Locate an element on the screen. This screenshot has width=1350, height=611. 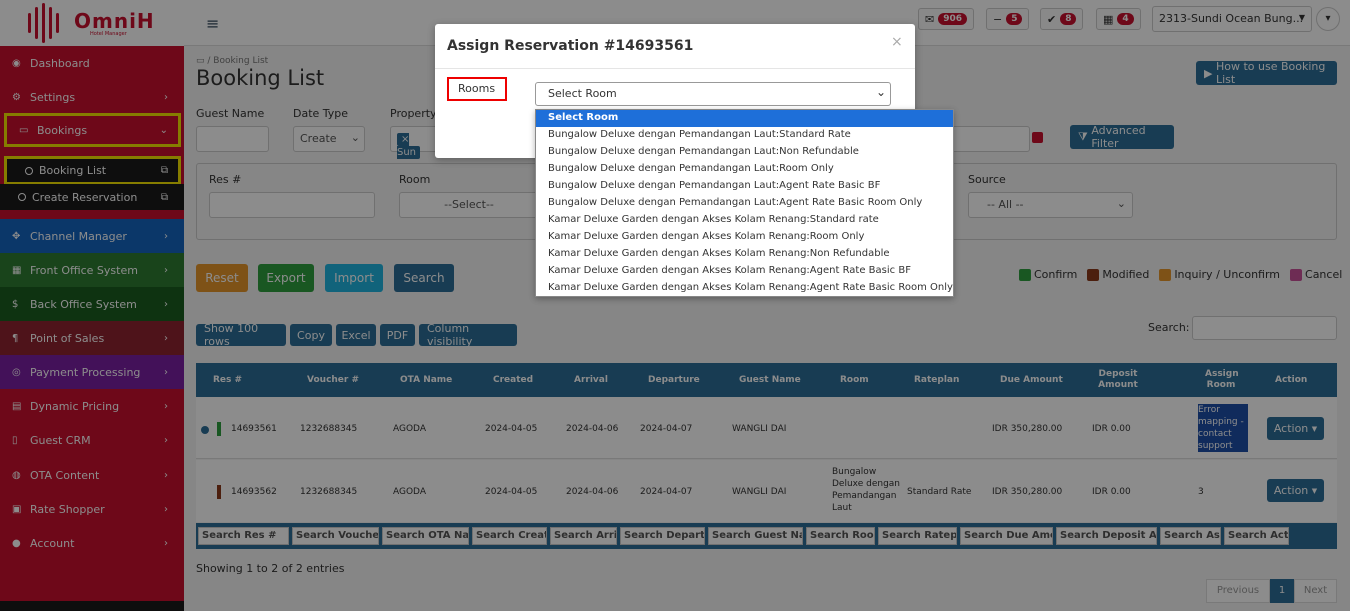
room-option: Select Room is located at coordinates (744, 118).